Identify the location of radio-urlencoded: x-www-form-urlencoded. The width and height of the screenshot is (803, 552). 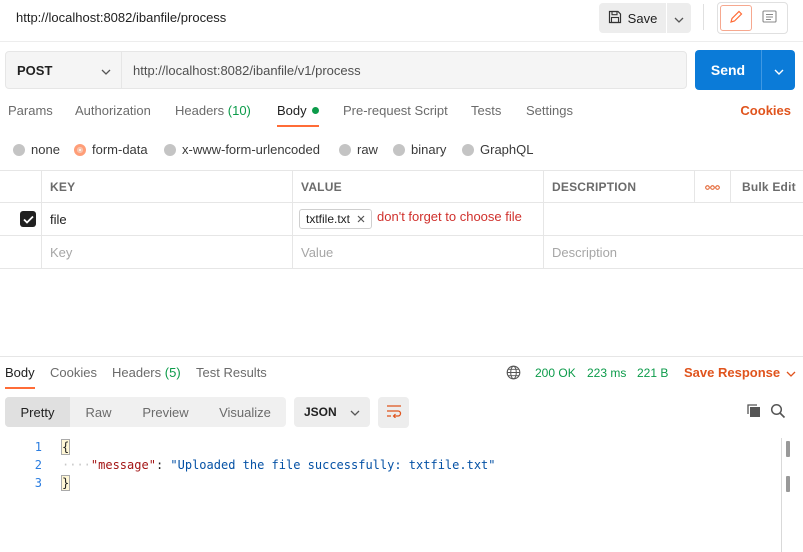
(242, 149).